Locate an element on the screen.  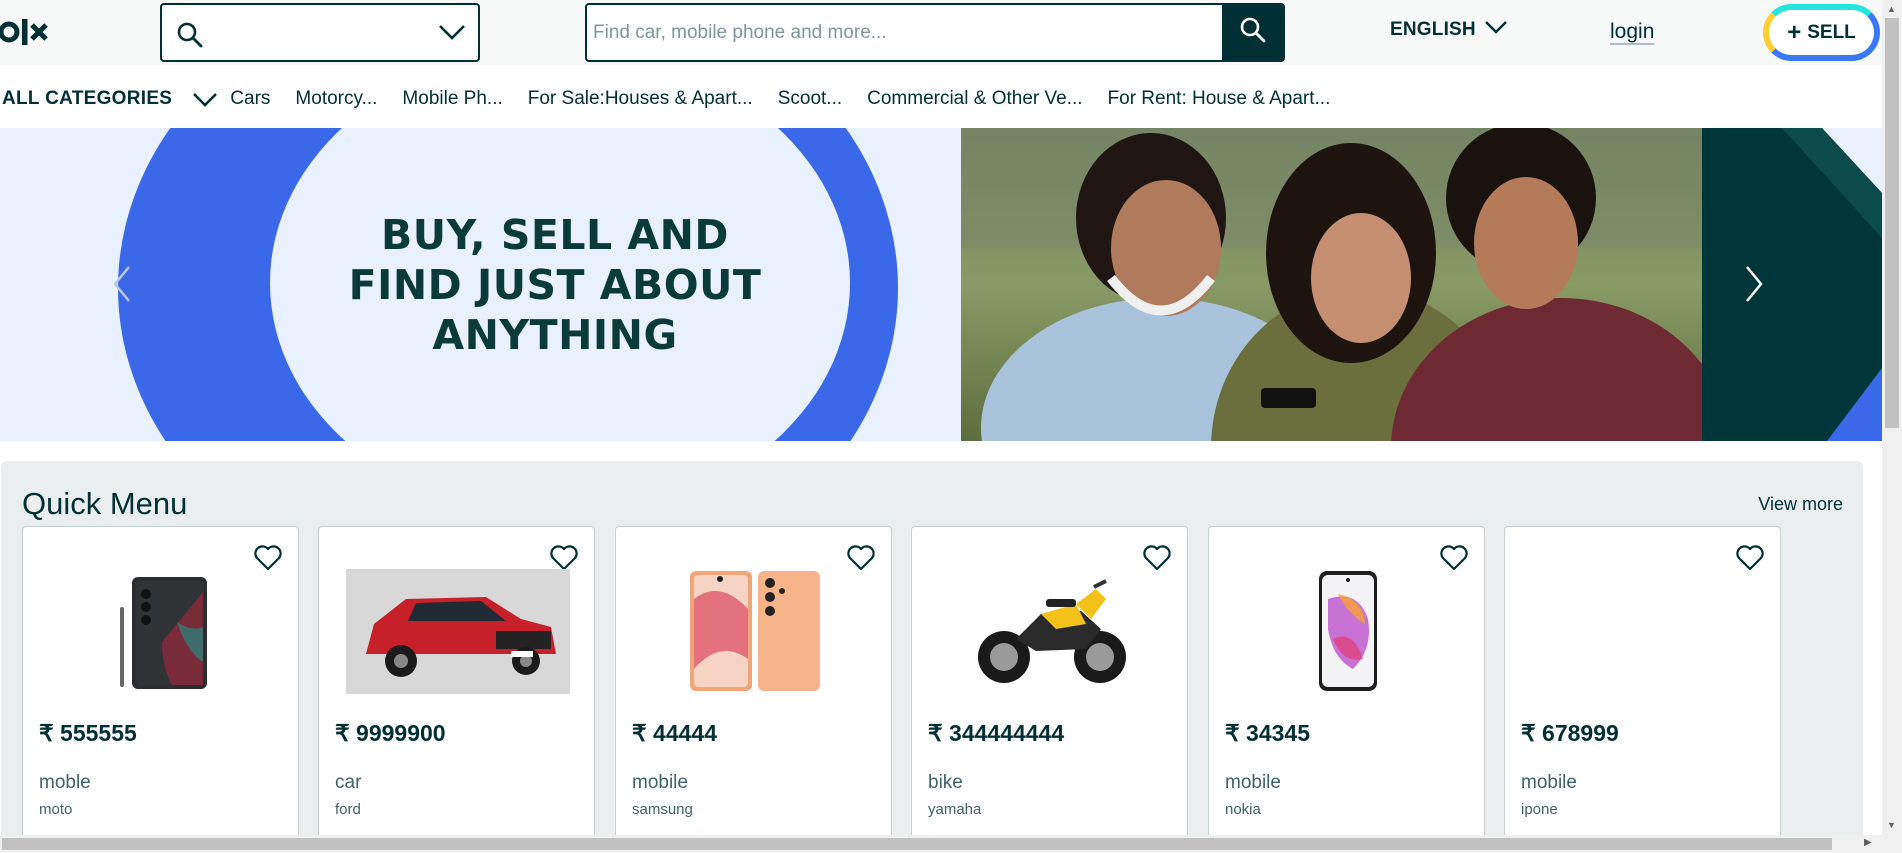
product-subtitle: ford is located at coordinates (348, 809).